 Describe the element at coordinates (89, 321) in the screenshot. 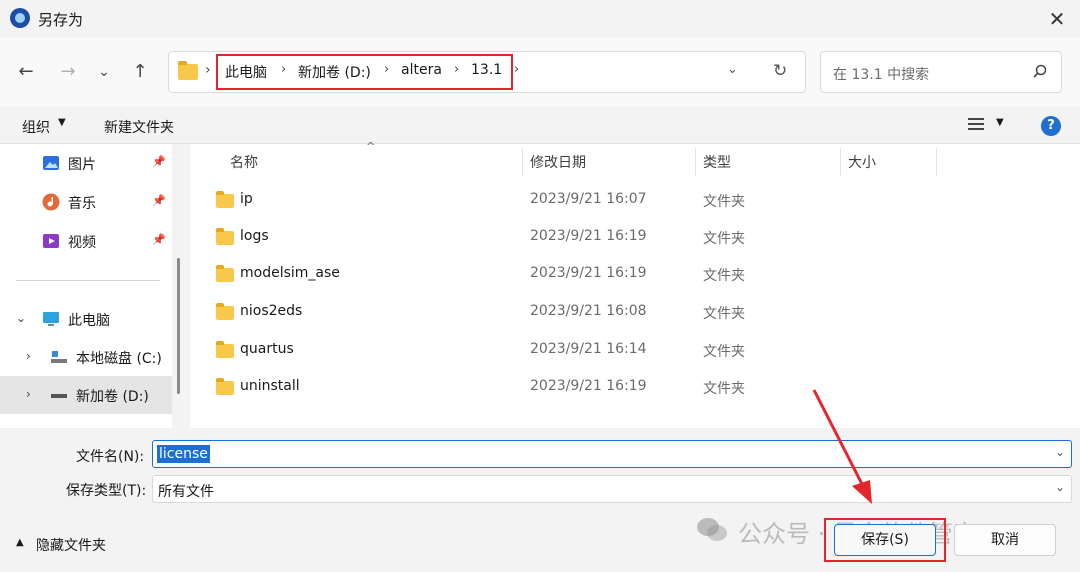

I see `sidebar-item-label: 此电脑` at that location.